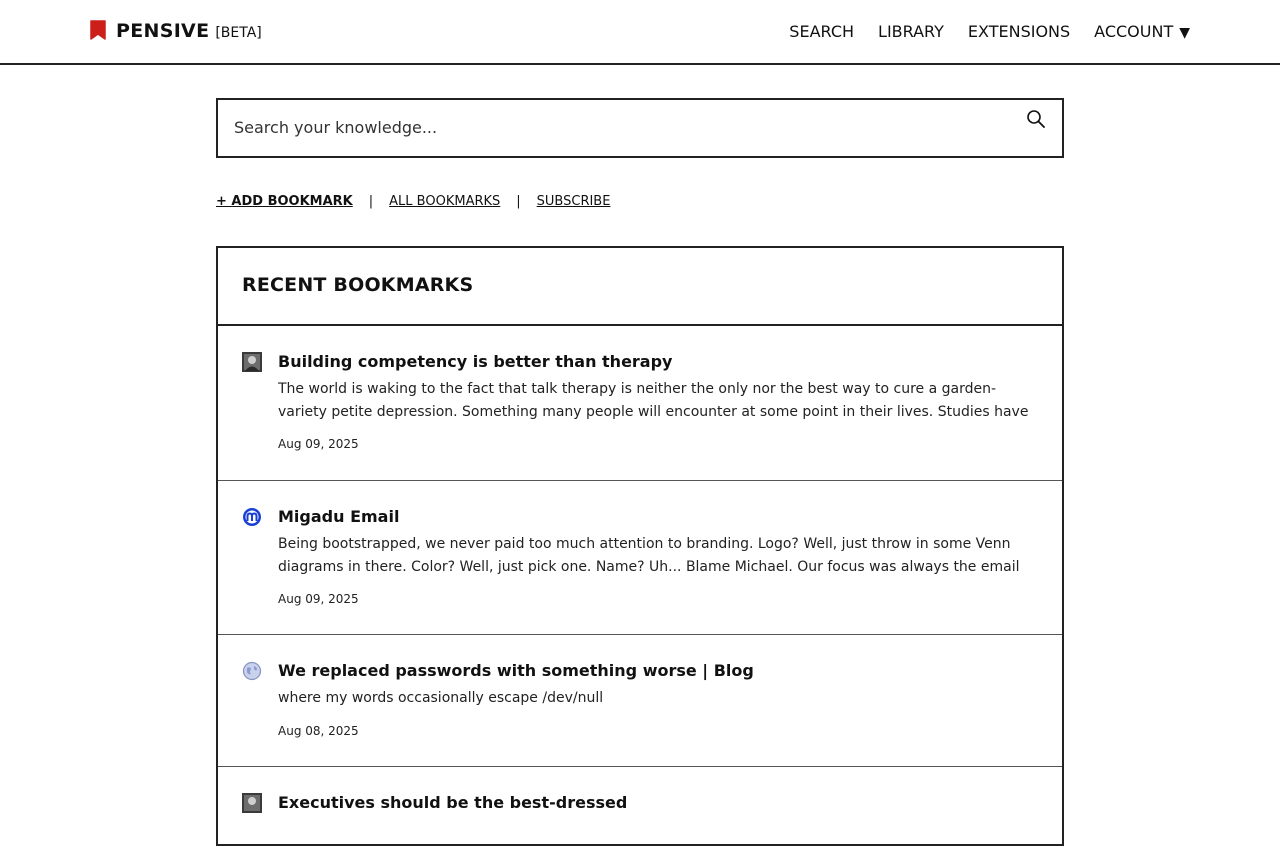  I want to click on nav-account-label: ACCOUNT, so click(1134, 31).